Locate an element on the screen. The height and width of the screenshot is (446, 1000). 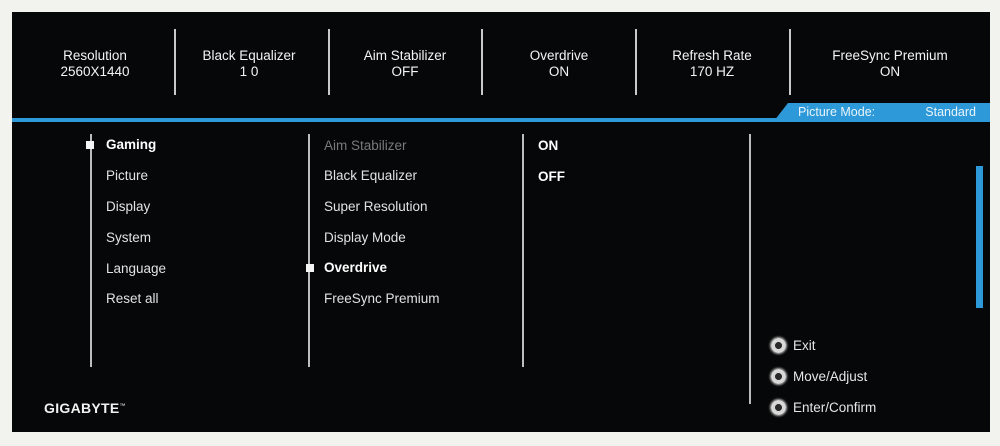
menu-item-reset-all: Reset all is located at coordinates (132, 298).